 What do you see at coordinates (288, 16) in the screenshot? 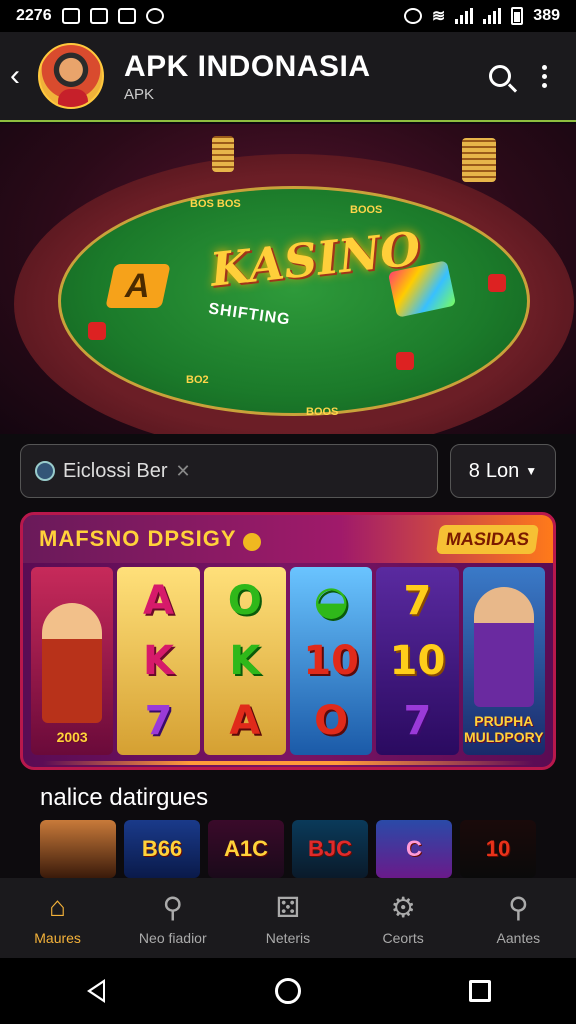
I see `status-bar: 2276 ≋ 389` at bounding box center [288, 16].